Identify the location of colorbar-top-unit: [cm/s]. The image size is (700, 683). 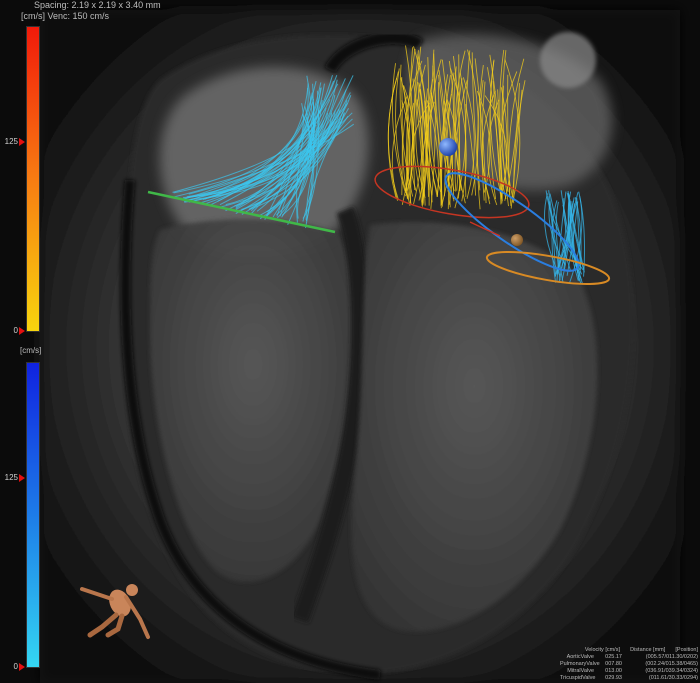
(33, 16).